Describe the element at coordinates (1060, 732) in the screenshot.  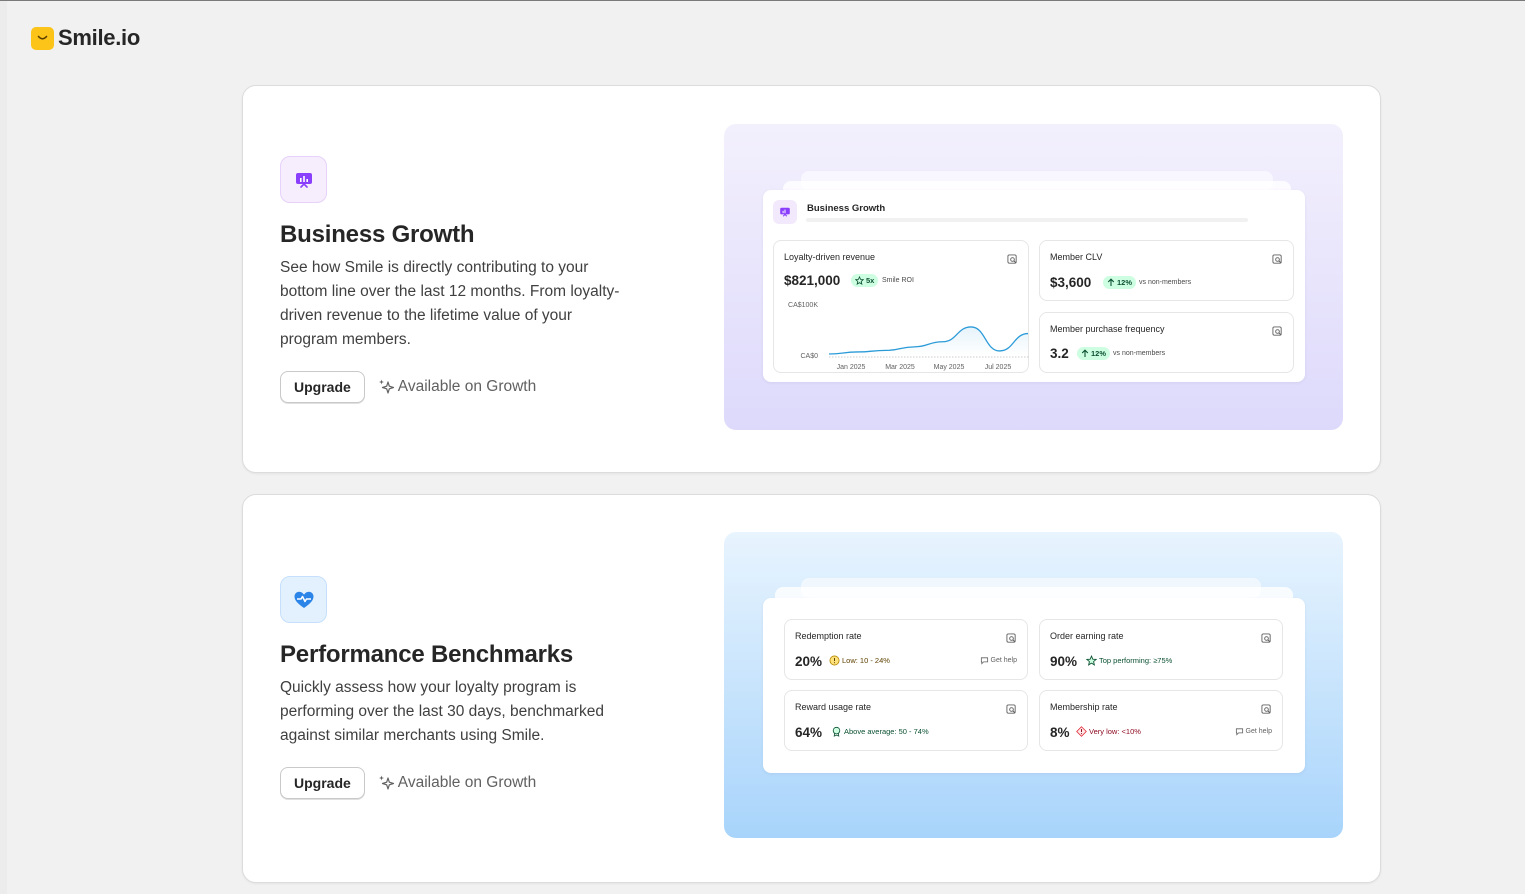
I see `metric-value: 8%` at that location.